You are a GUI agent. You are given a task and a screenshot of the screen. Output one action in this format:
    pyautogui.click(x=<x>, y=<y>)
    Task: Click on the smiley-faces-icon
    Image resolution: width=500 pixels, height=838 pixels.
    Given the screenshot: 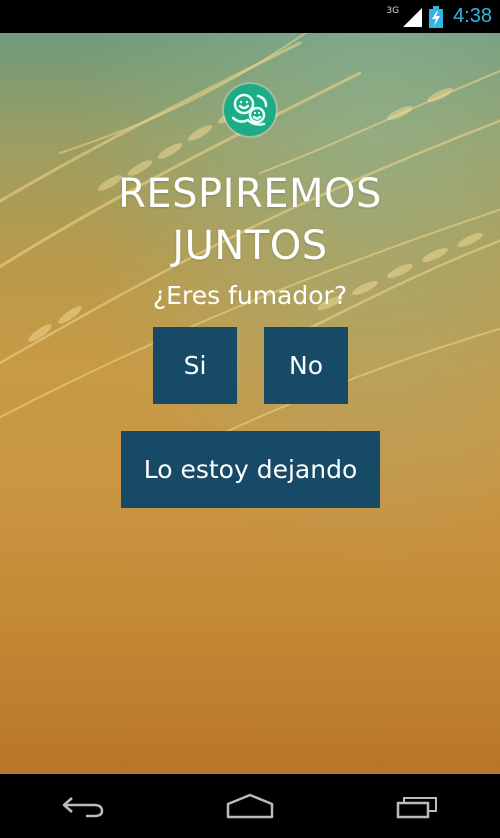 What is the action you would take?
    pyautogui.click(x=249, y=109)
    